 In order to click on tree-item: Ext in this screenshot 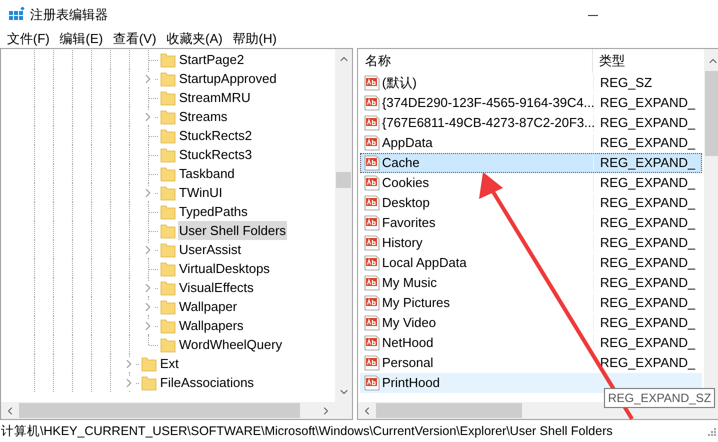, I will do `click(169, 363)`.